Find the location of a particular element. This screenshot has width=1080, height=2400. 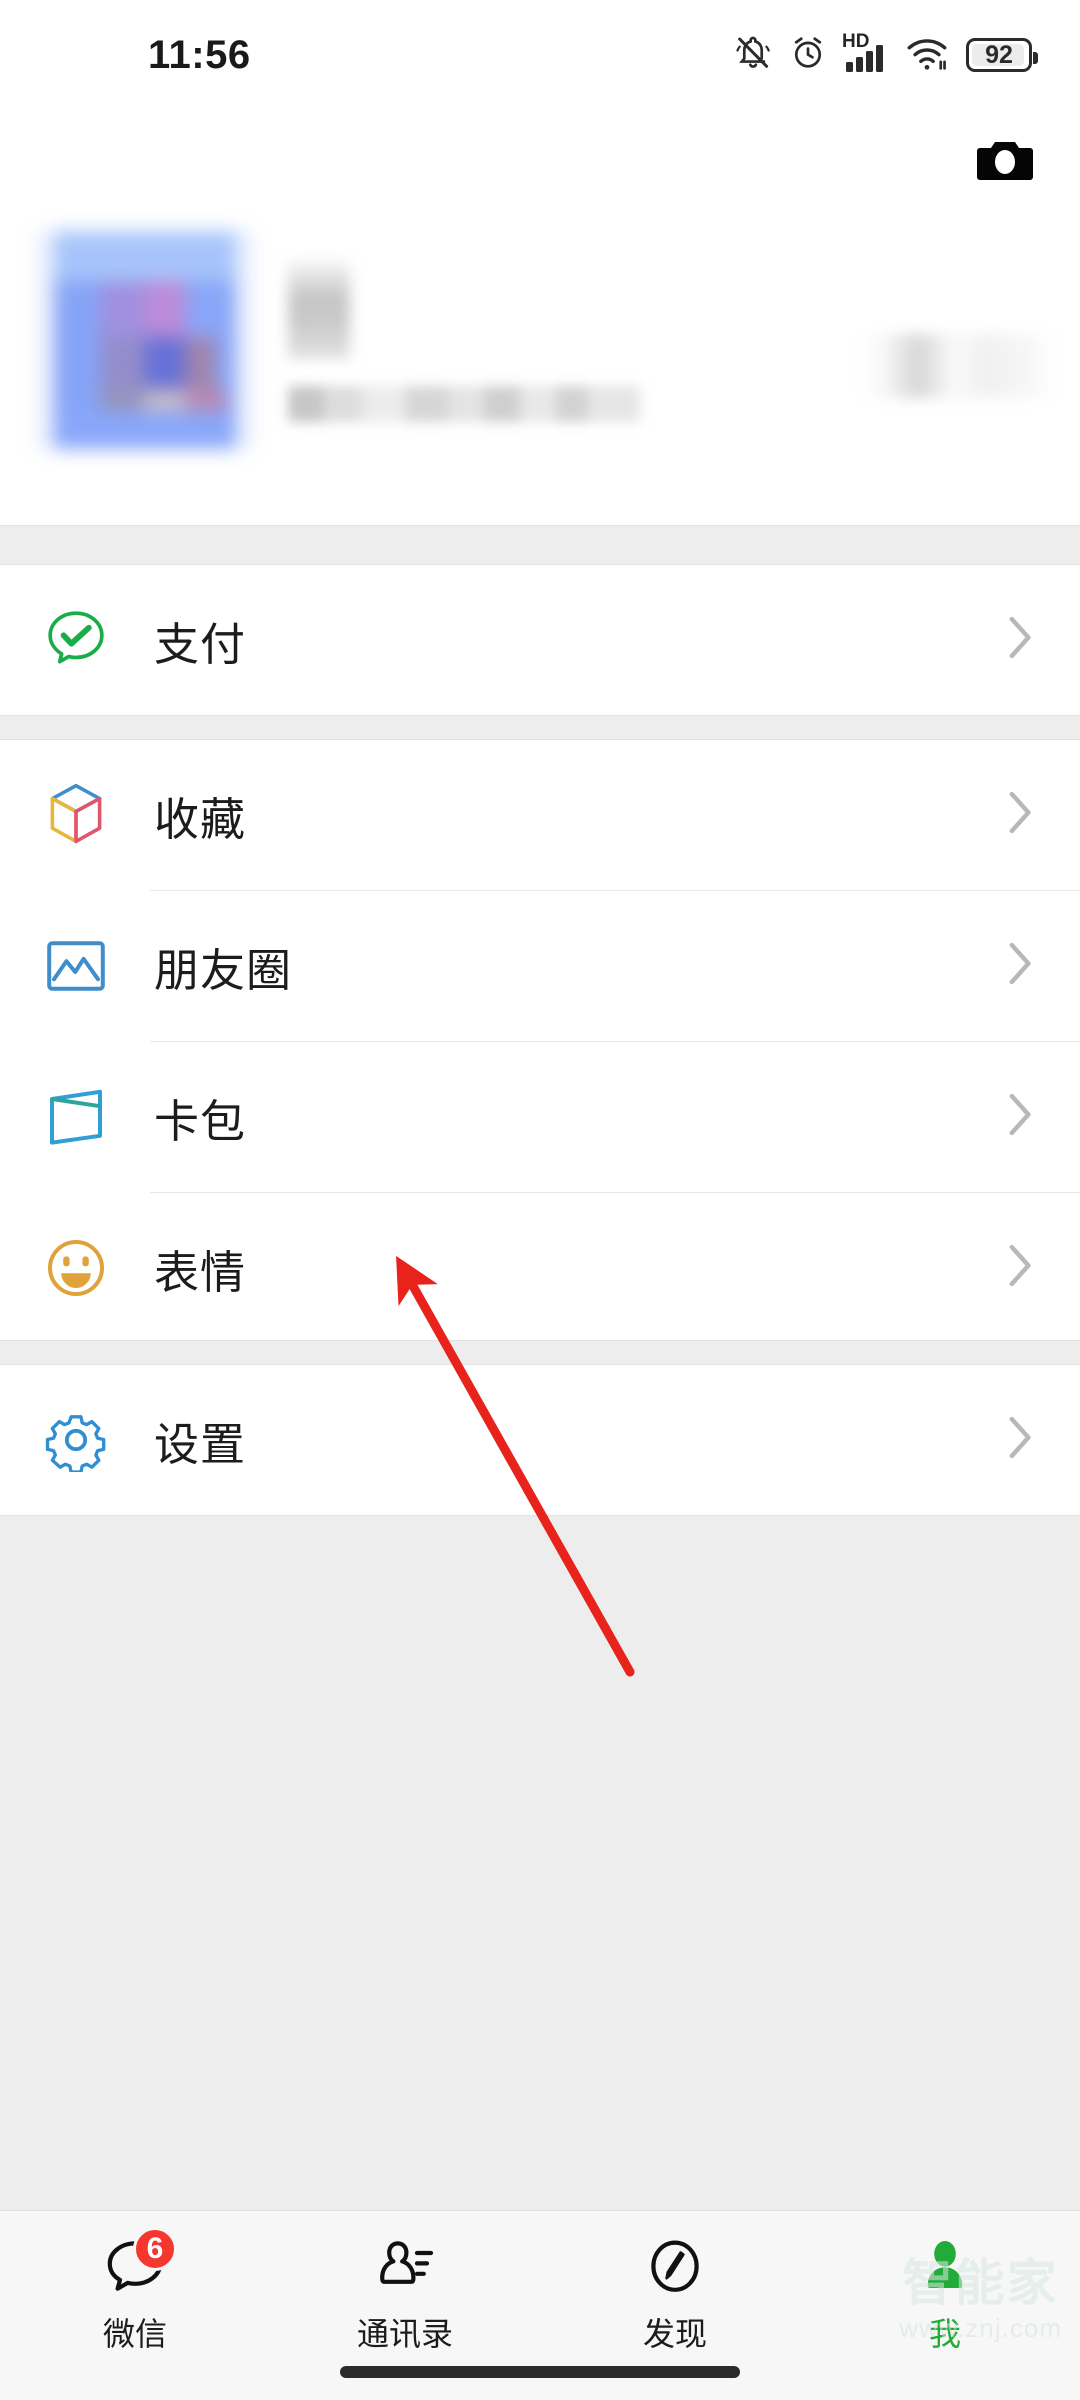

list-item-favorites: 收藏 is located at coordinates (540, 815).